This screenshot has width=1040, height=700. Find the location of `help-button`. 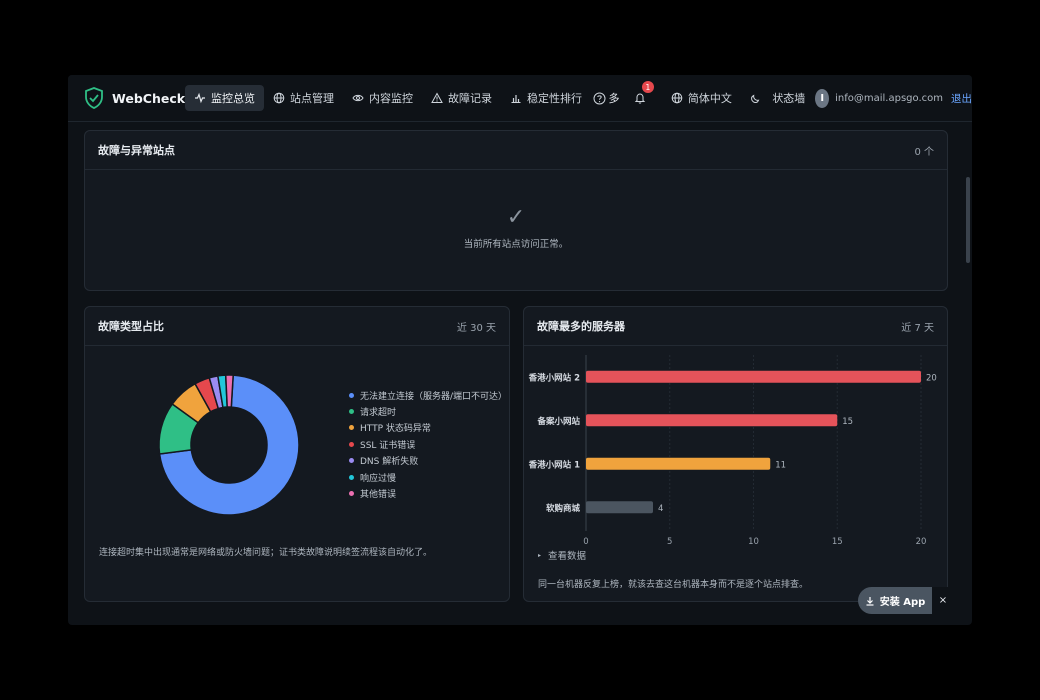

help-button is located at coordinates (599, 98).